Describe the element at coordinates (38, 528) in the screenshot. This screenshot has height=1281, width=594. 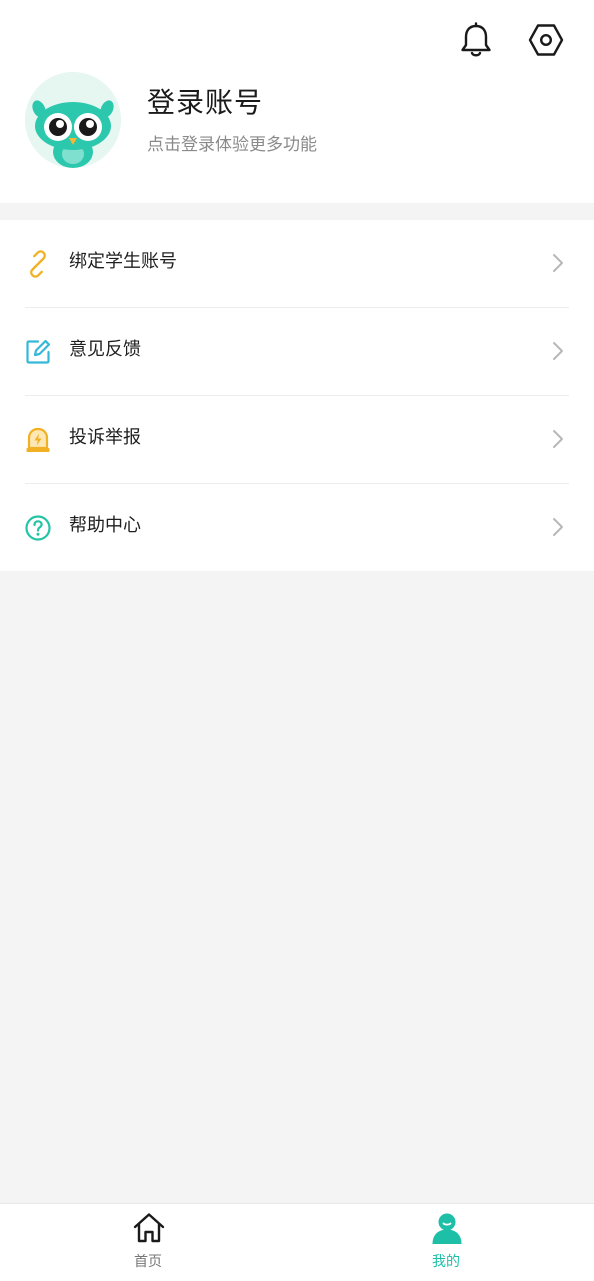
I see `help-icon` at that location.